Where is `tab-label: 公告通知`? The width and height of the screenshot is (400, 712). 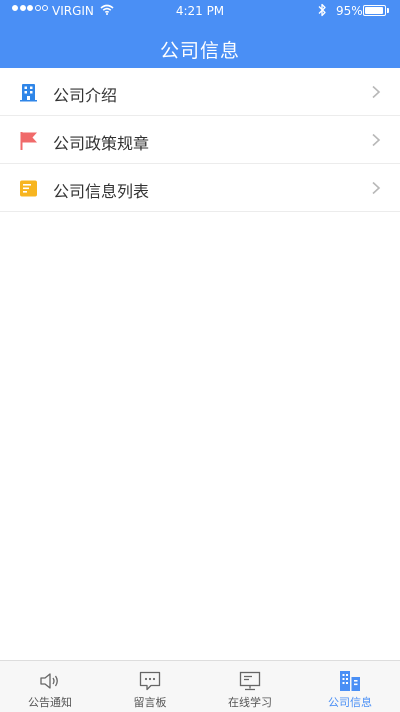
tab-label: 公告通知 is located at coordinates (50, 702).